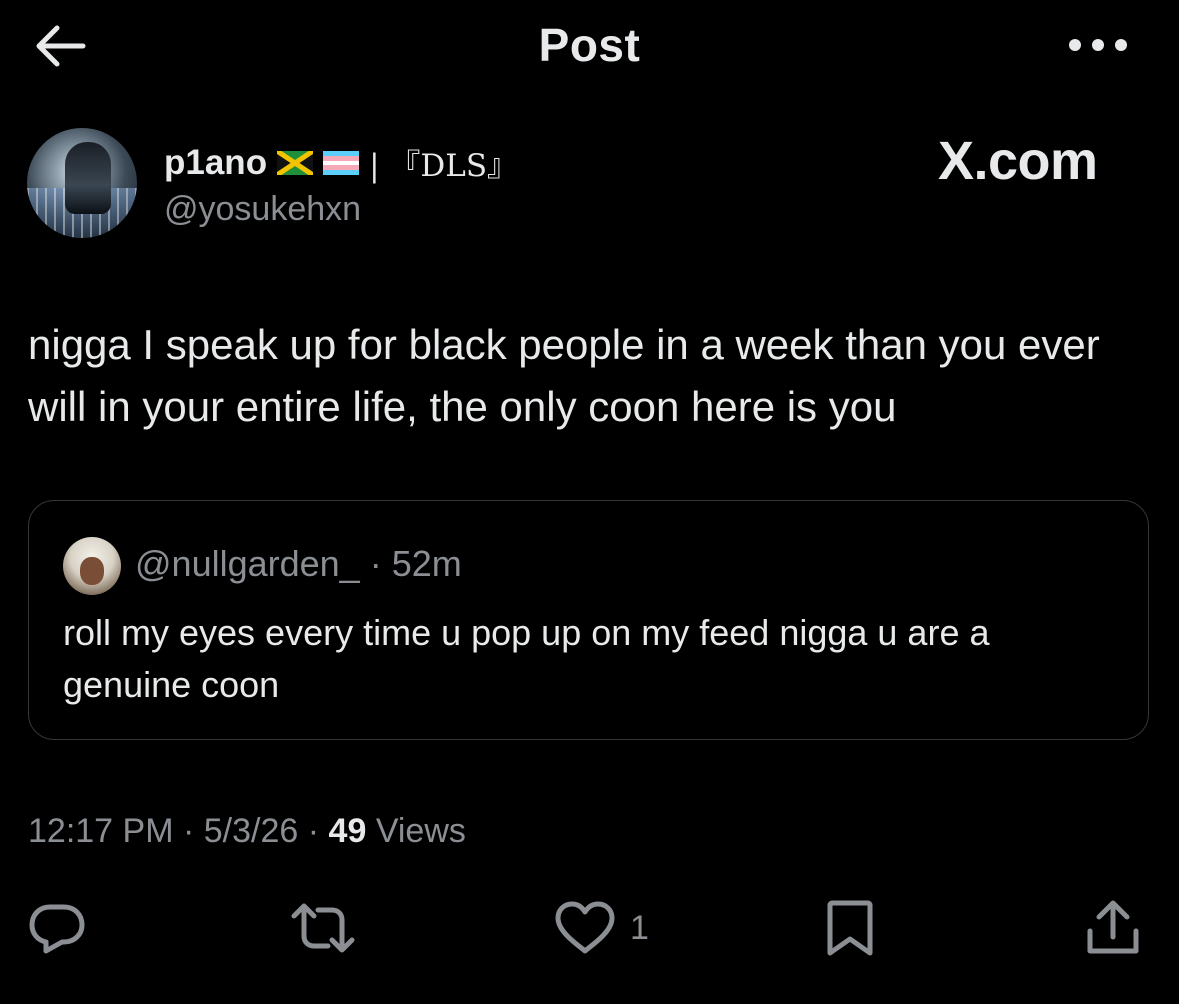 Image resolution: width=1179 pixels, height=1004 pixels. What do you see at coordinates (262, 209) in the screenshot?
I see `author-handle: @yosukehxn` at bounding box center [262, 209].